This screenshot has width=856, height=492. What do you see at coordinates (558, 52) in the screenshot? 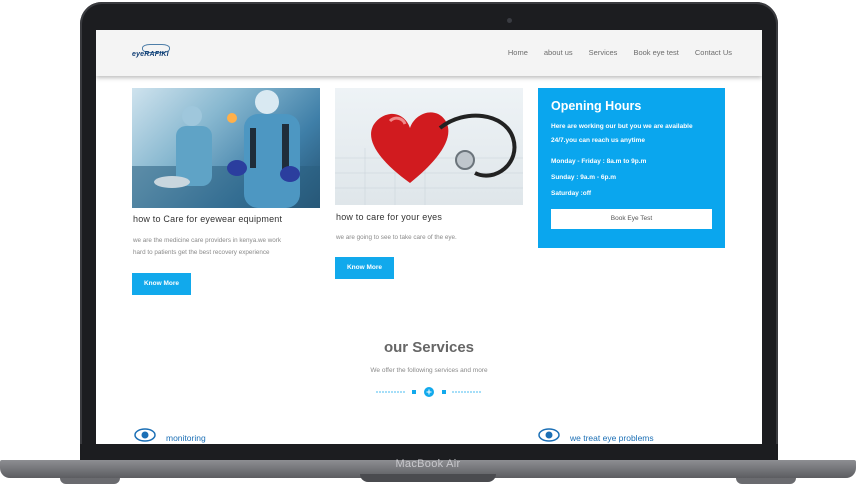
I see `nav-about-us: about us` at bounding box center [558, 52].